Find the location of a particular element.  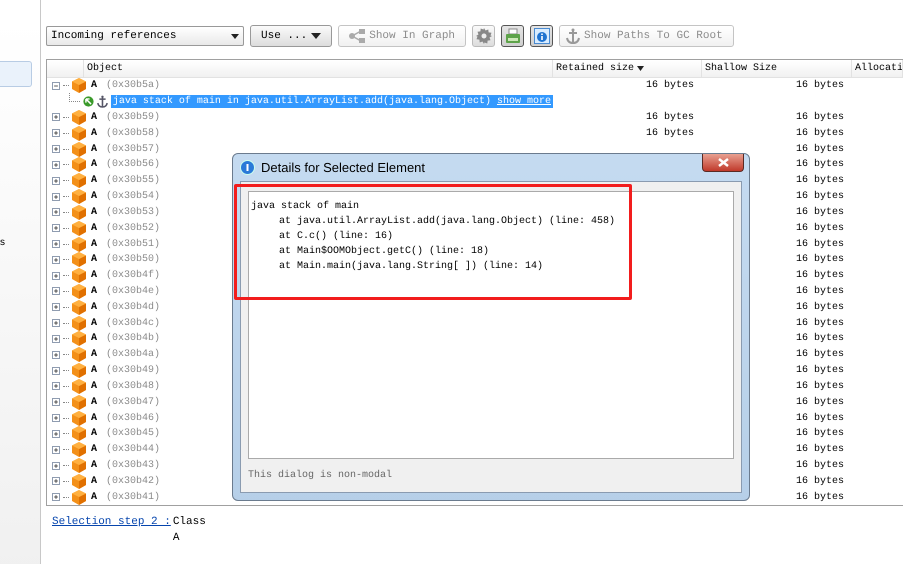

object-address: (0x30b55) is located at coordinates (133, 180).